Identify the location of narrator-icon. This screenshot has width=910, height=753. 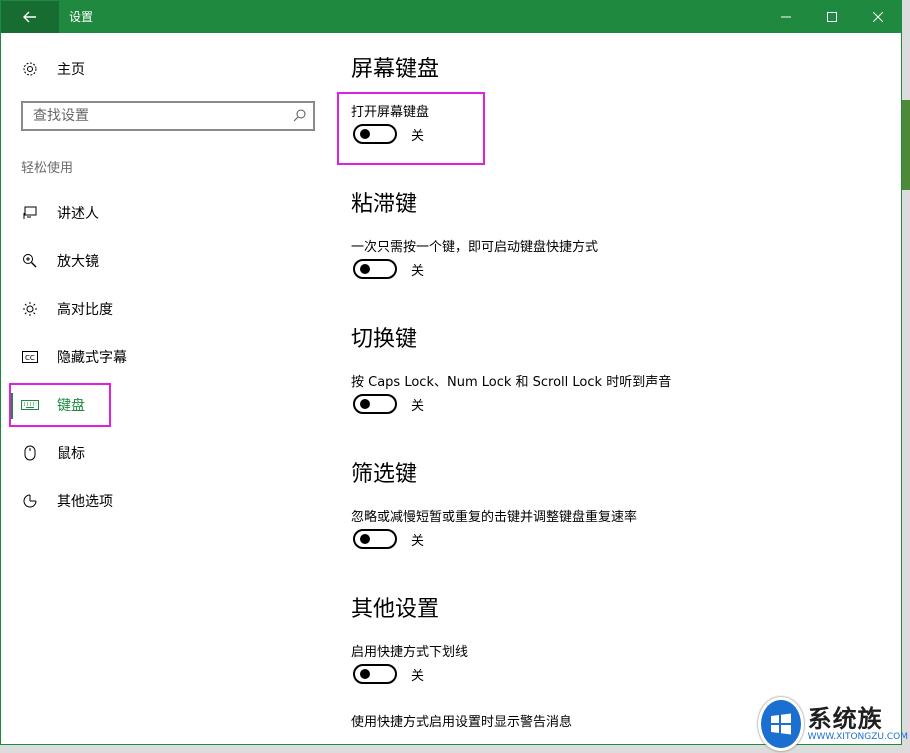
(30, 213).